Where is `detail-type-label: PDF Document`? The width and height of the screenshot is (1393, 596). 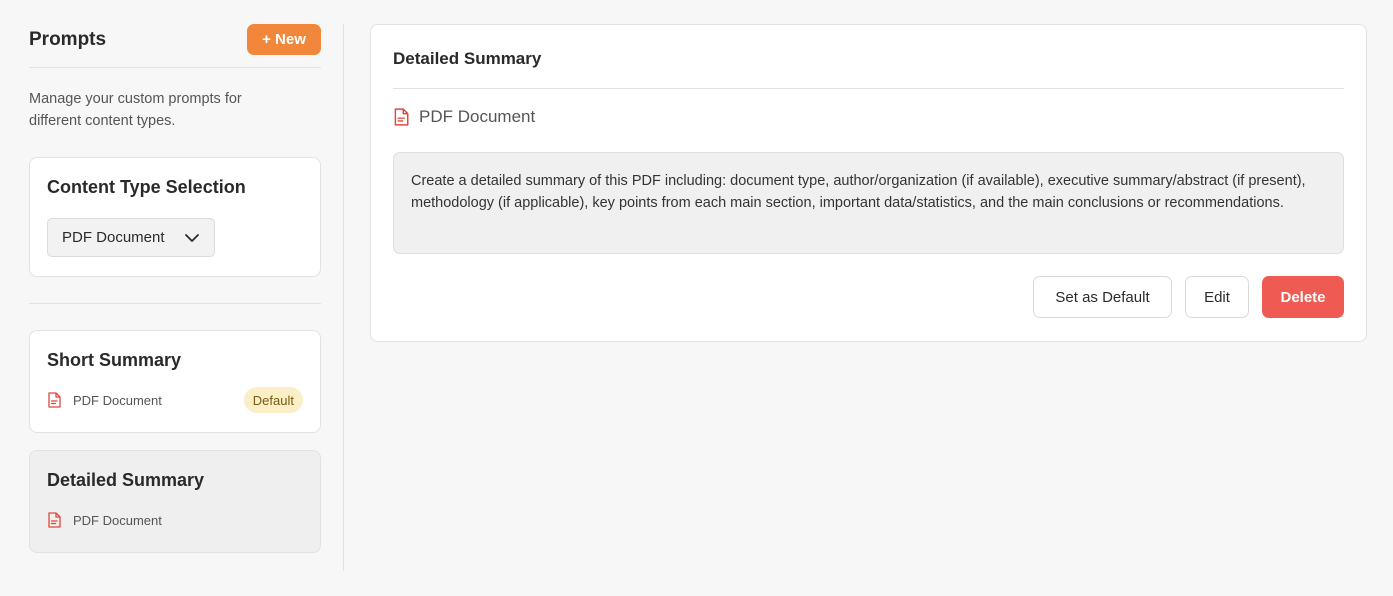
detail-type-label: PDF Document is located at coordinates (477, 116).